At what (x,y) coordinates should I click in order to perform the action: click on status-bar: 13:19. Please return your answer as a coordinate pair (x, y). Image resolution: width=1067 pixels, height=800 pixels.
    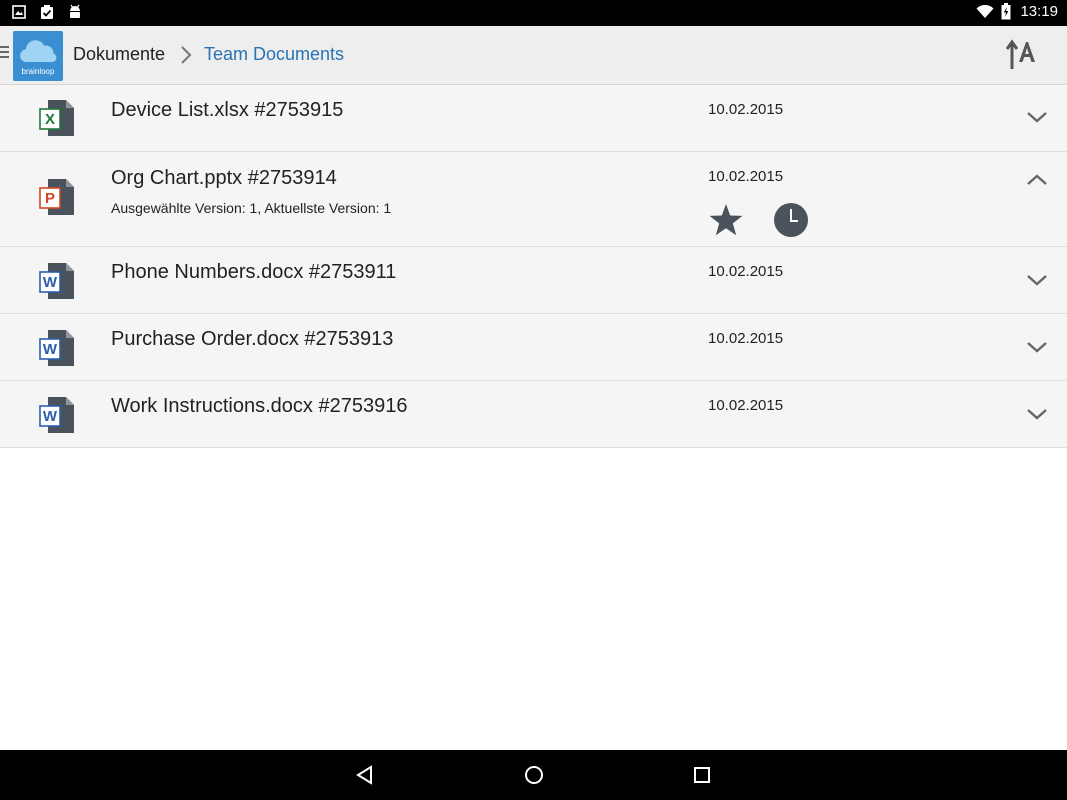
    Looking at the image, I should click on (533, 13).